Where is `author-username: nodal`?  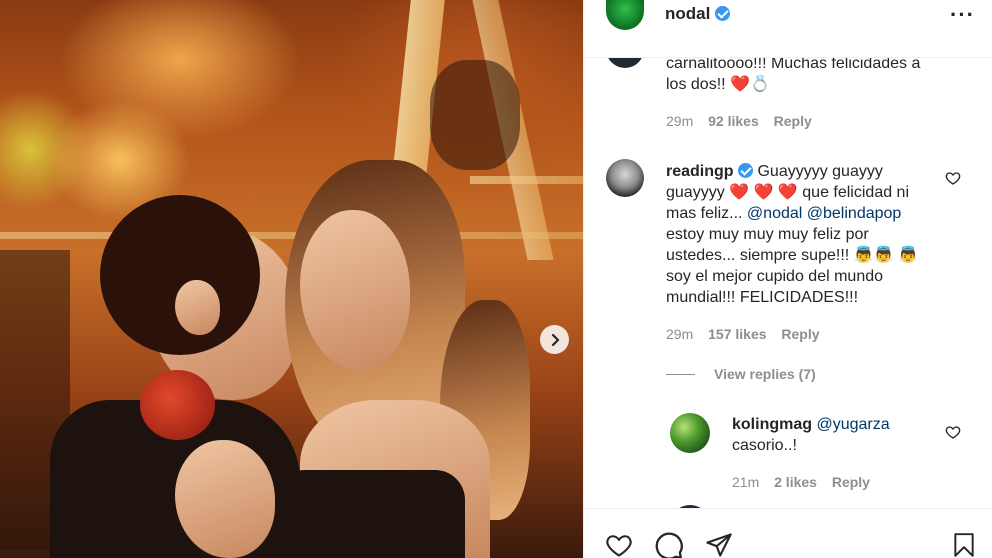
author-username: nodal is located at coordinates (687, 13).